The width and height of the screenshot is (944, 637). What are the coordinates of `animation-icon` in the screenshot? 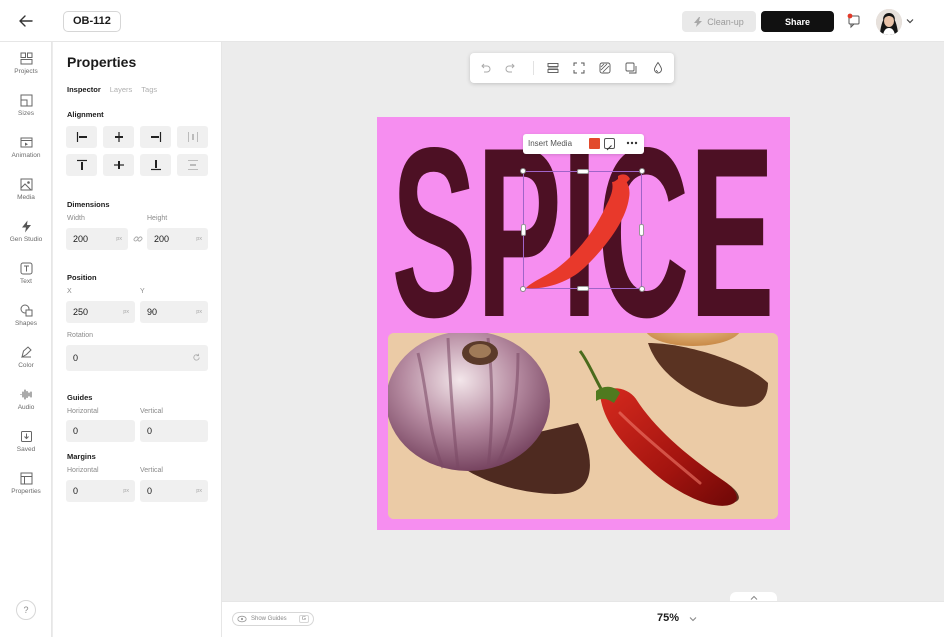 It's located at (26, 142).